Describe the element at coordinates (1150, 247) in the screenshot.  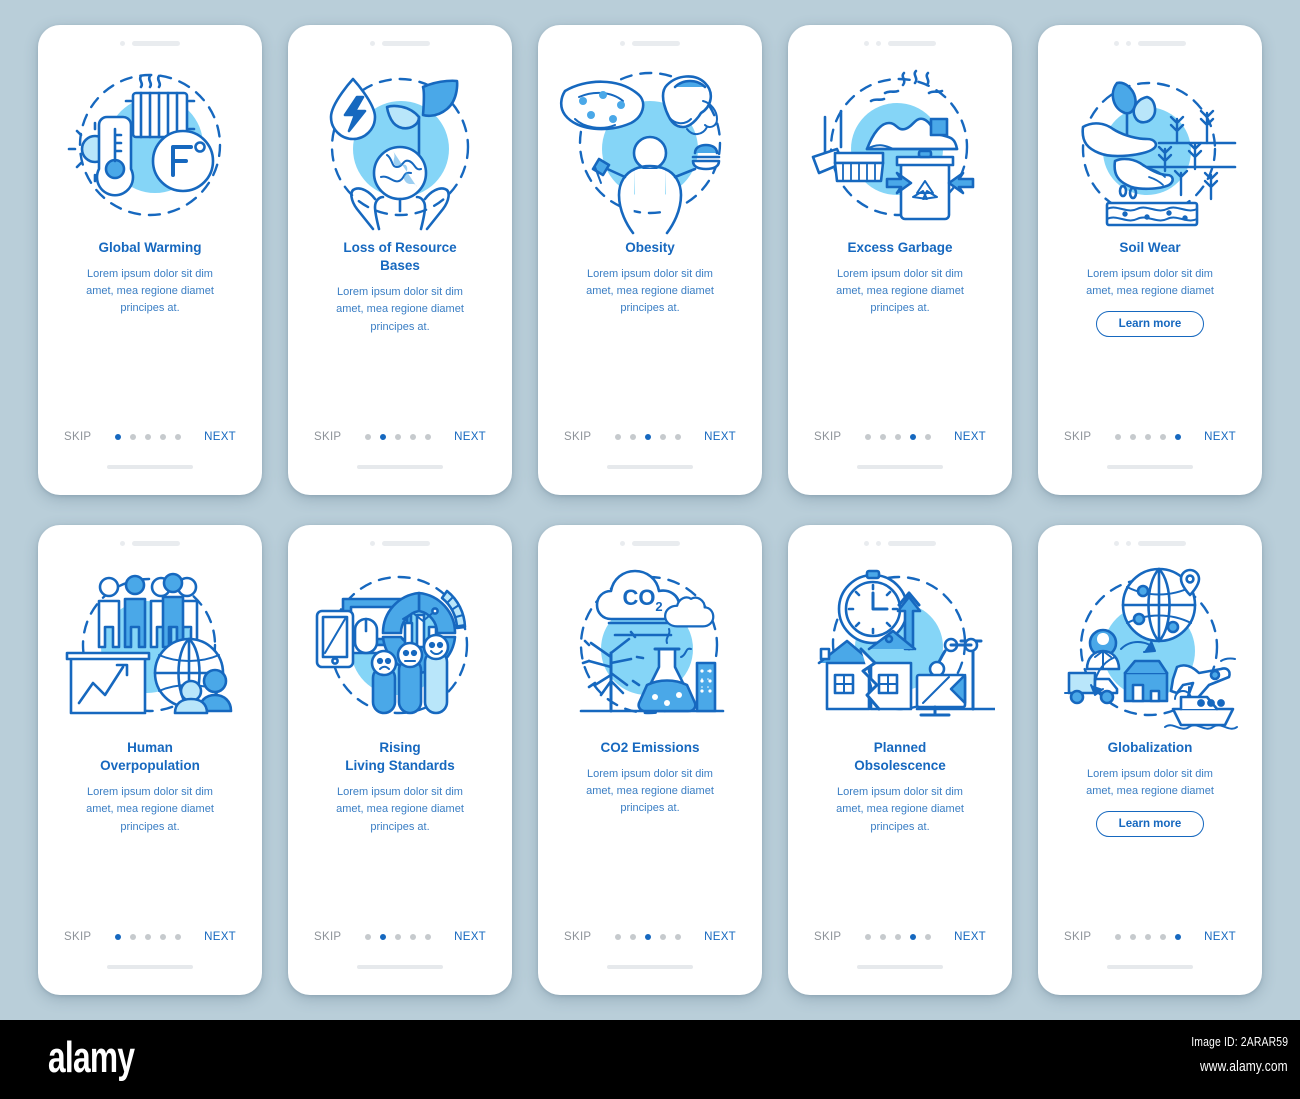
I see `screen-title: Soil Wear` at that location.